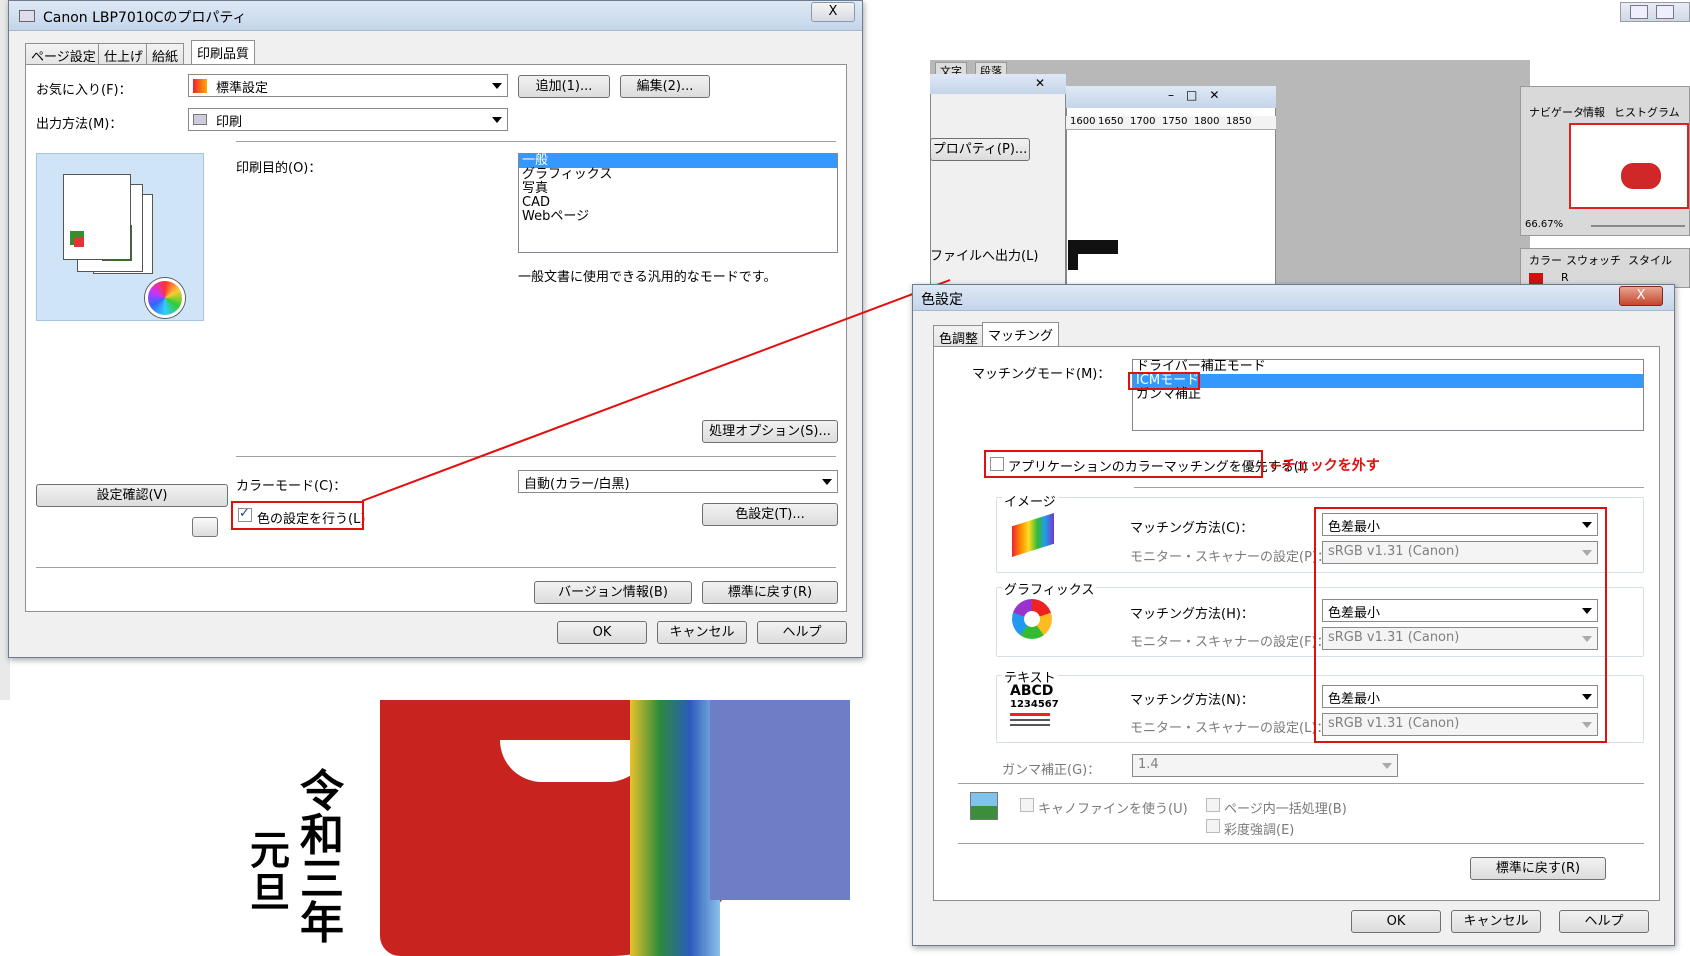 Image resolution: width=1690 pixels, height=956 pixels. What do you see at coordinates (1460, 625) in the screenshot?
I see `highlight-matching-methods` at bounding box center [1460, 625].